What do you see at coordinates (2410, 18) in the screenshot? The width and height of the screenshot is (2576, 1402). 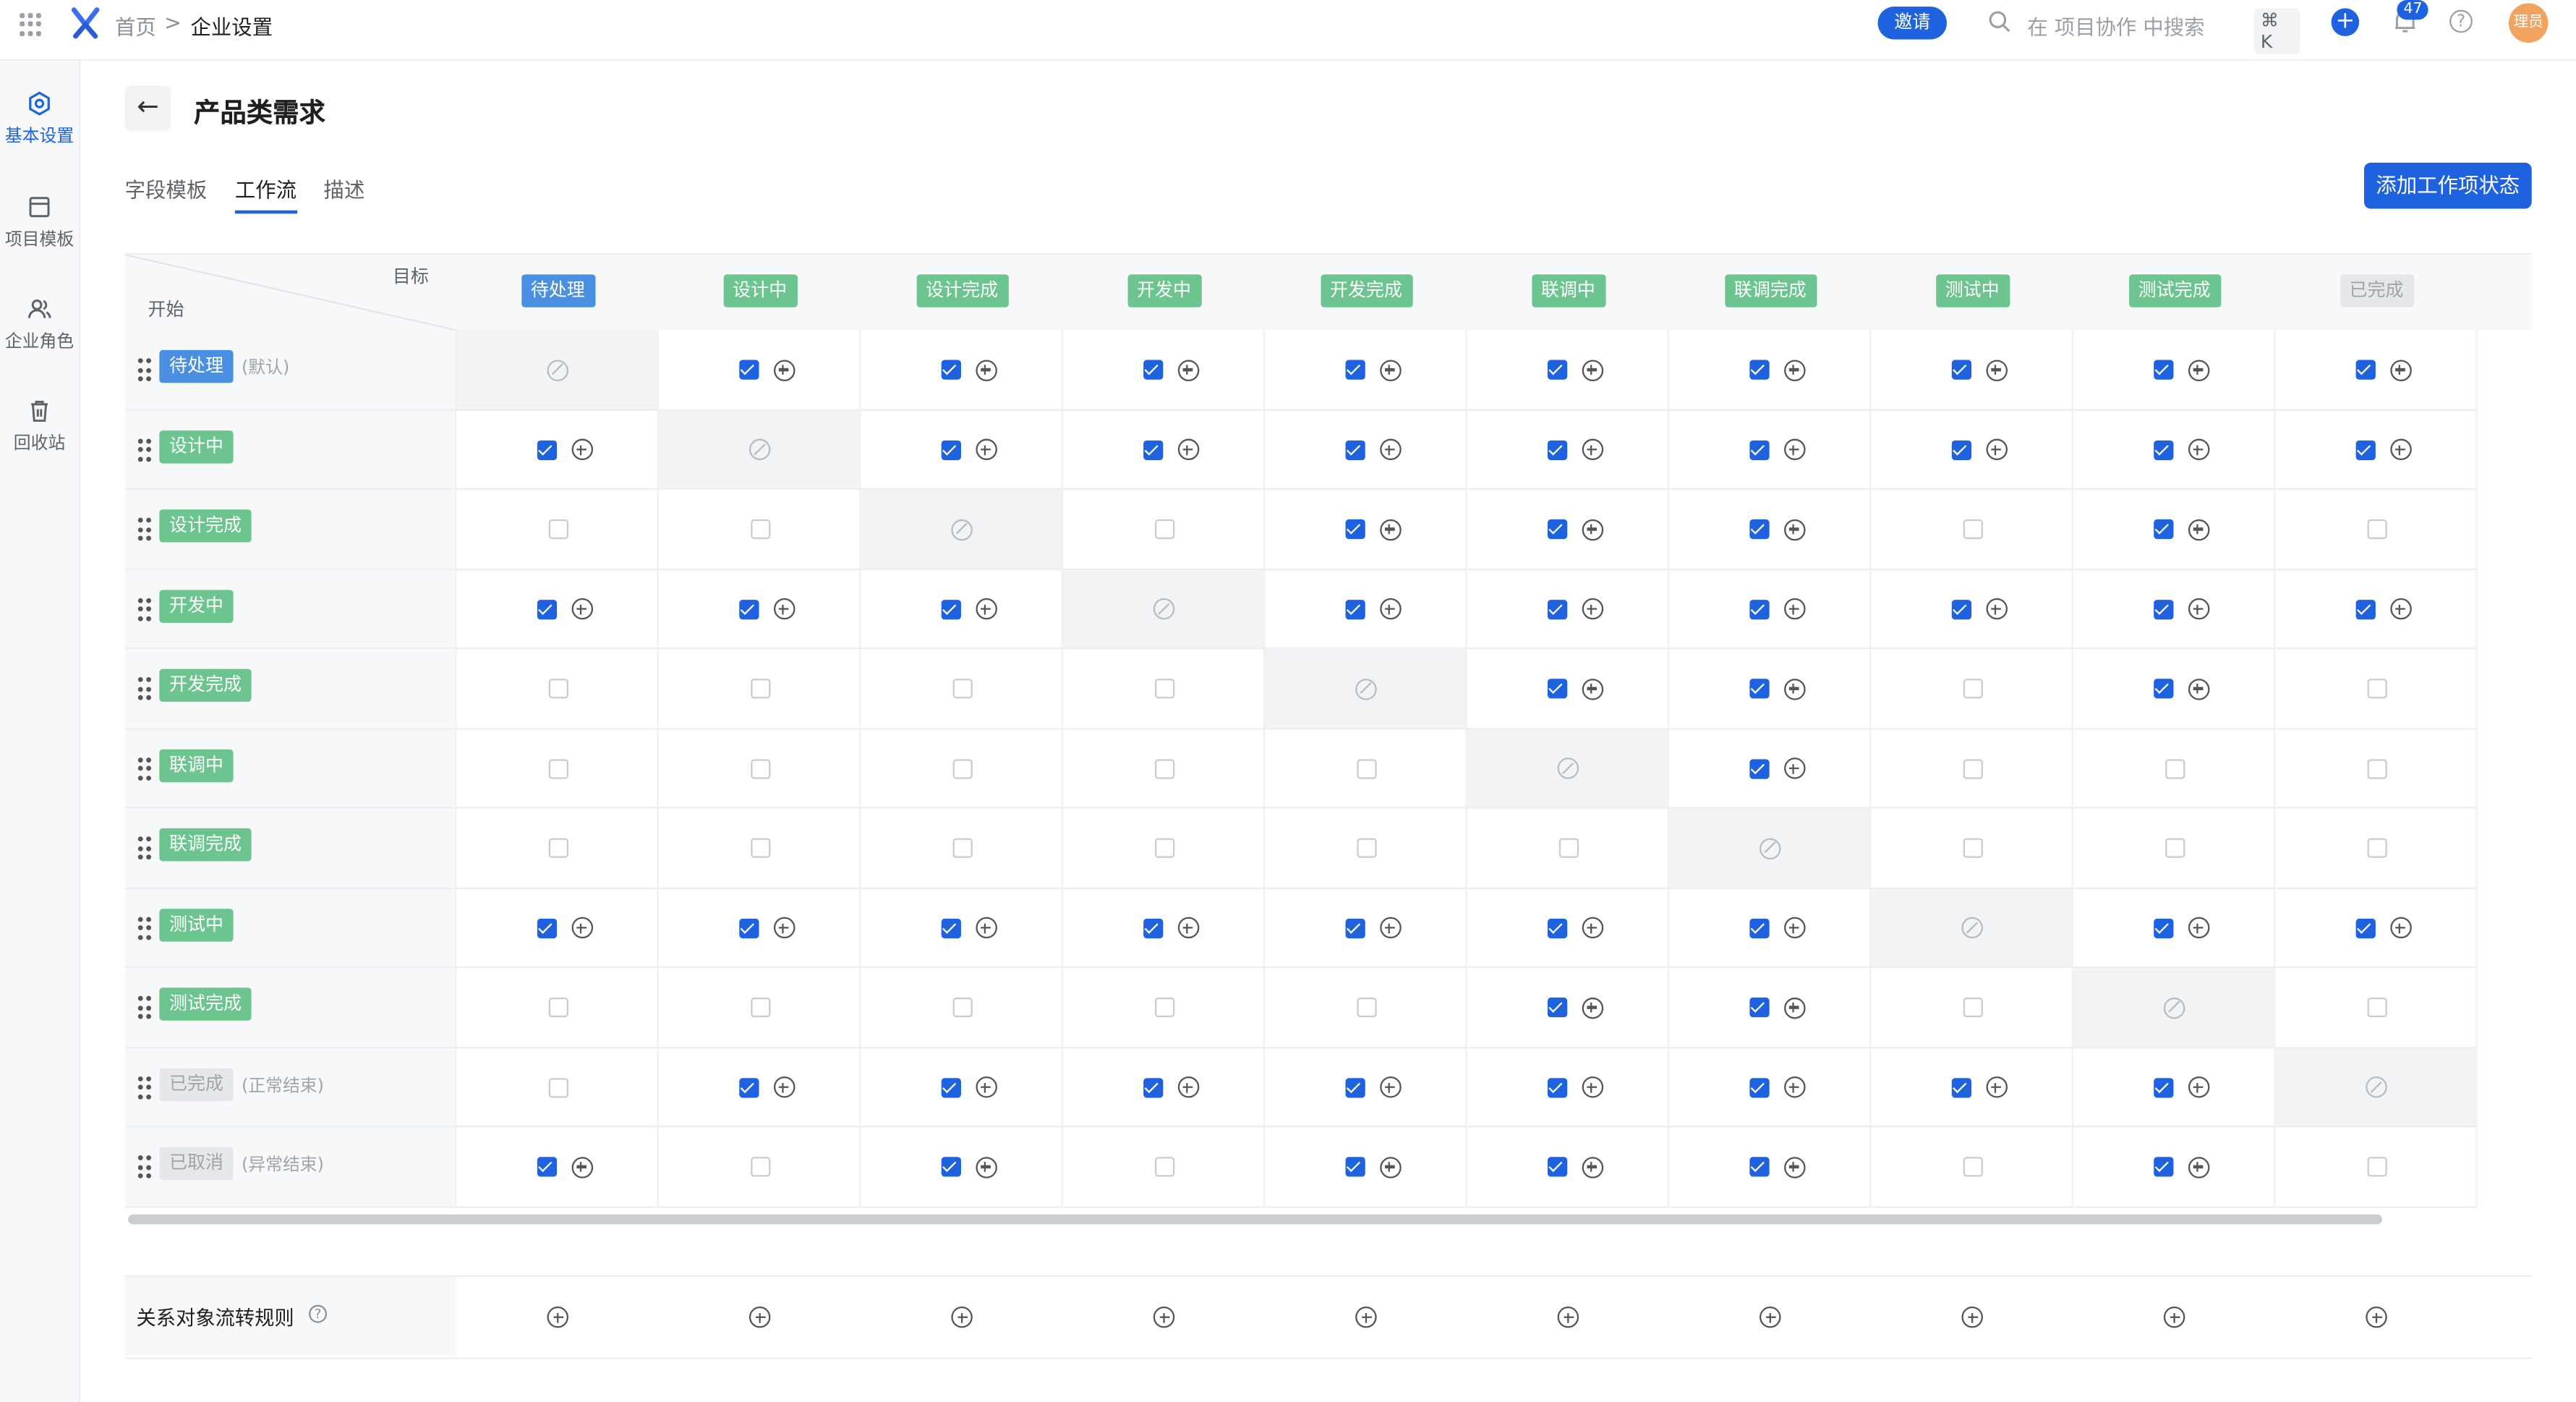 I see `notification-bell: 47` at bounding box center [2410, 18].